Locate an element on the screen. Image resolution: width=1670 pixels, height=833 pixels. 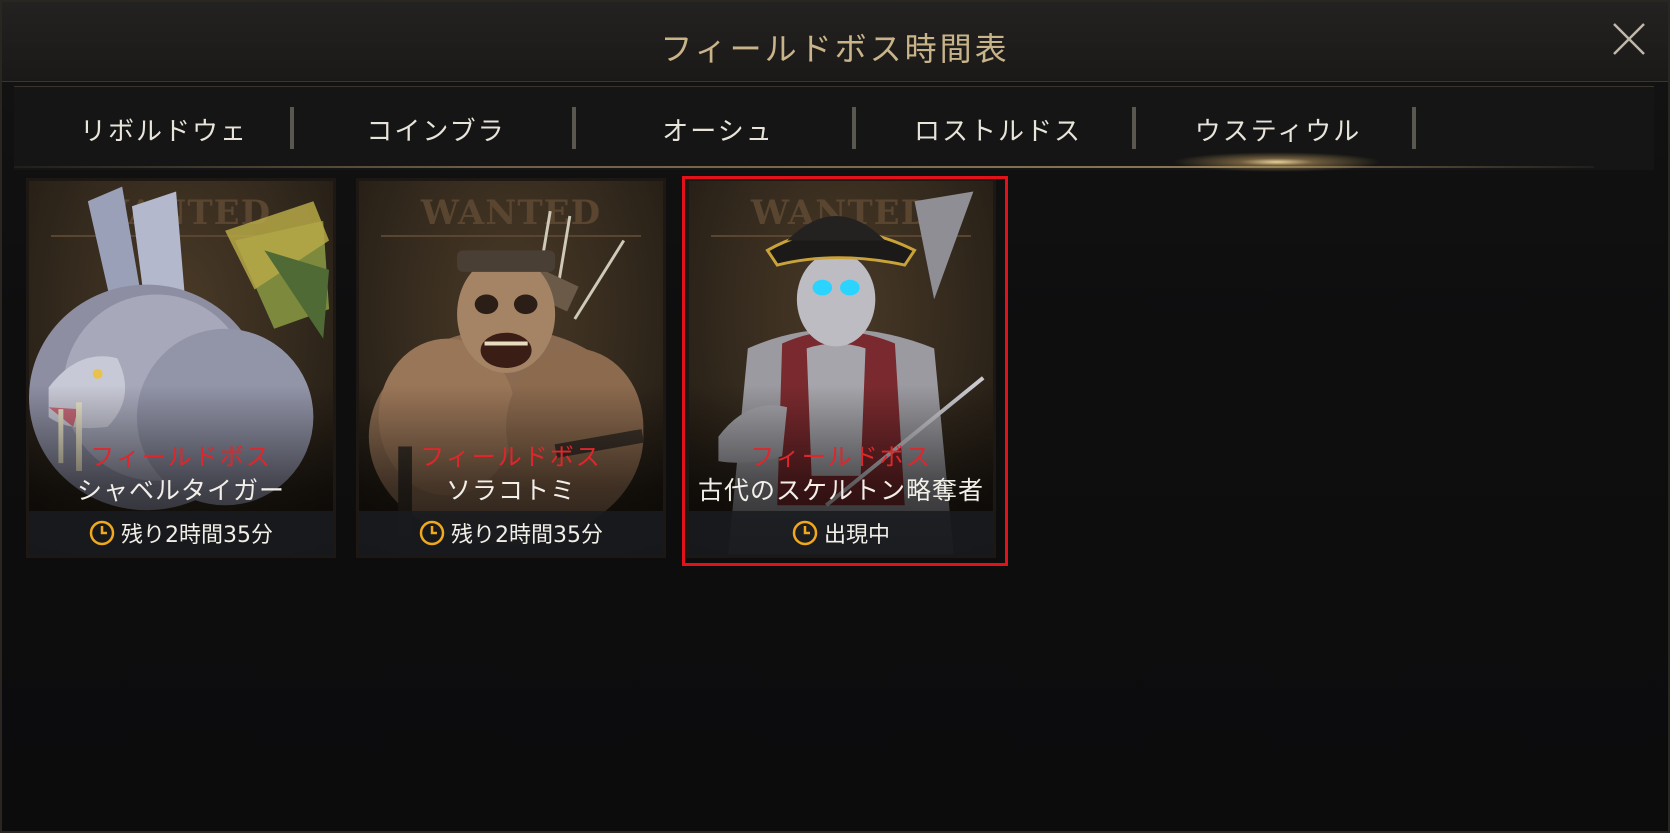
spawn-status: 出現中 is located at coordinates (856, 535).